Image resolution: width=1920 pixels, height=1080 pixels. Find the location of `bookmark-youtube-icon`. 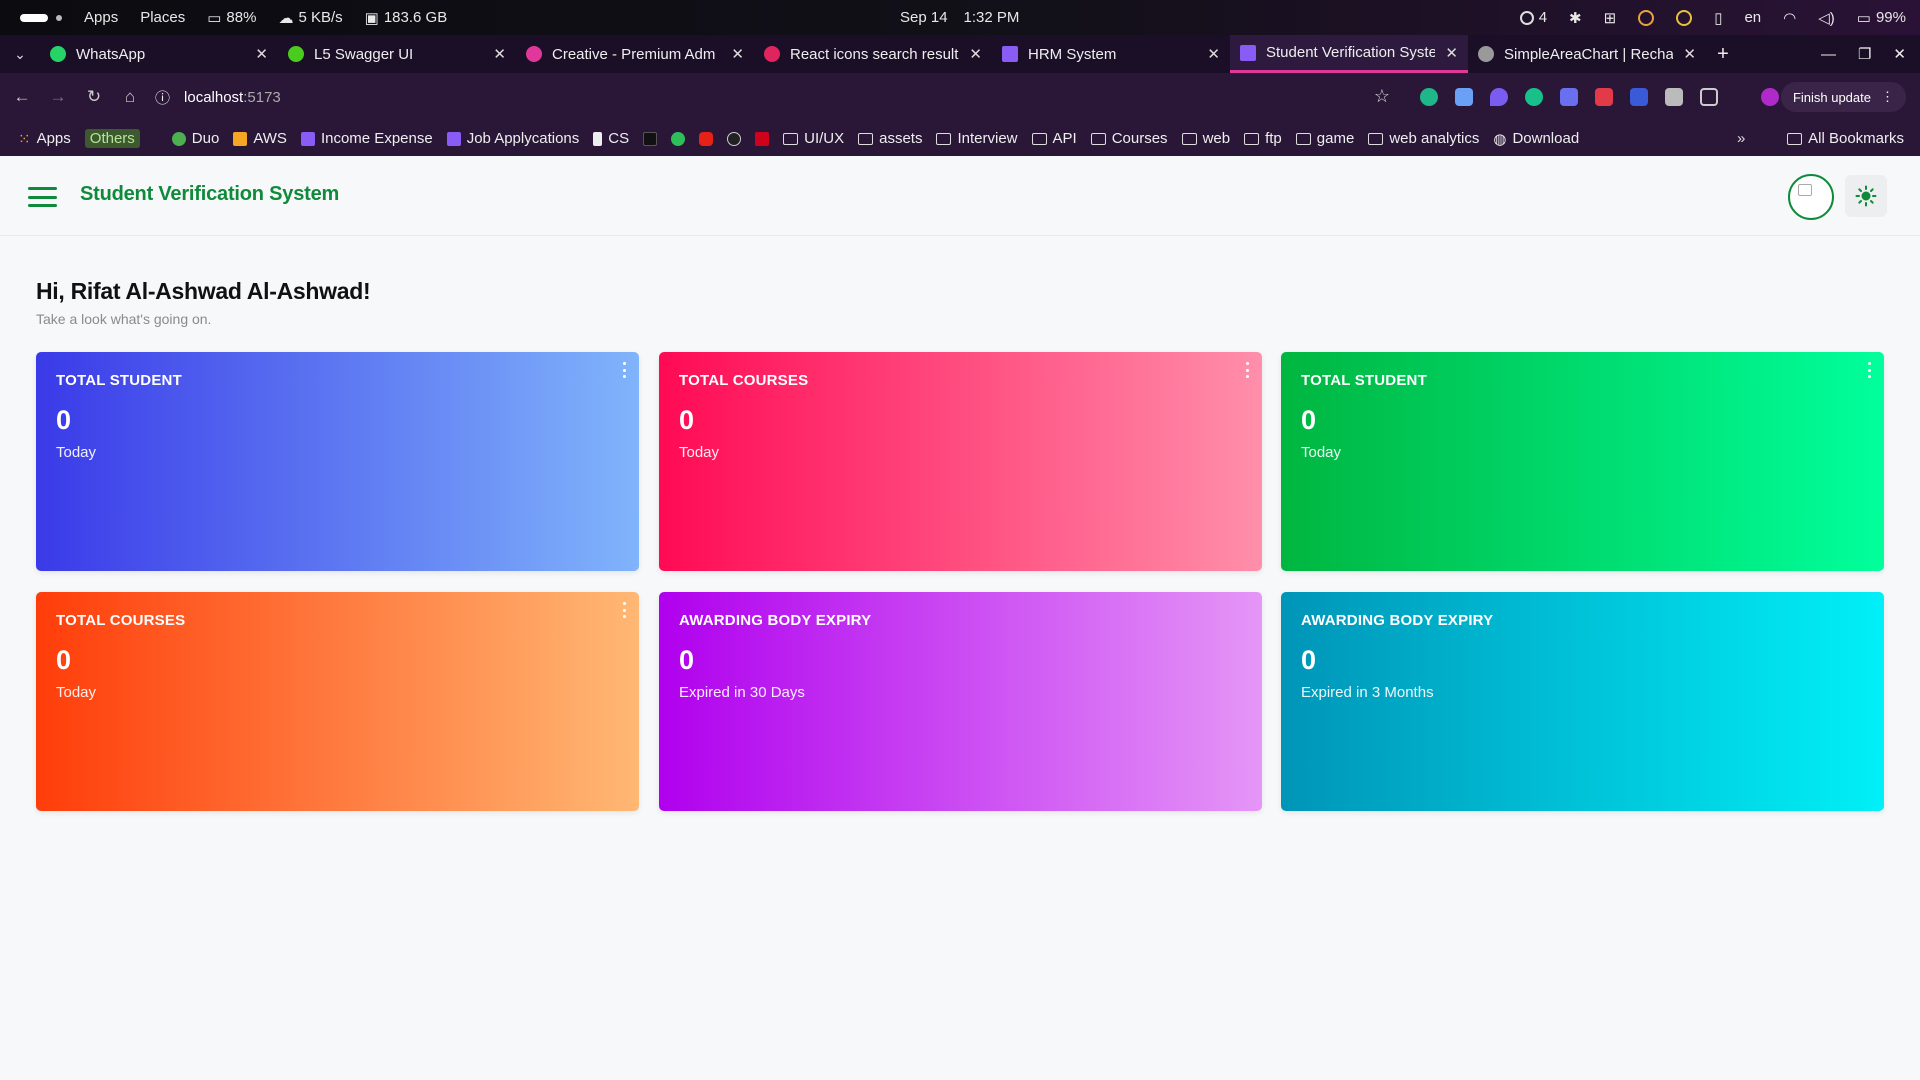

bookmark-youtube-icon is located at coordinates (706, 138).